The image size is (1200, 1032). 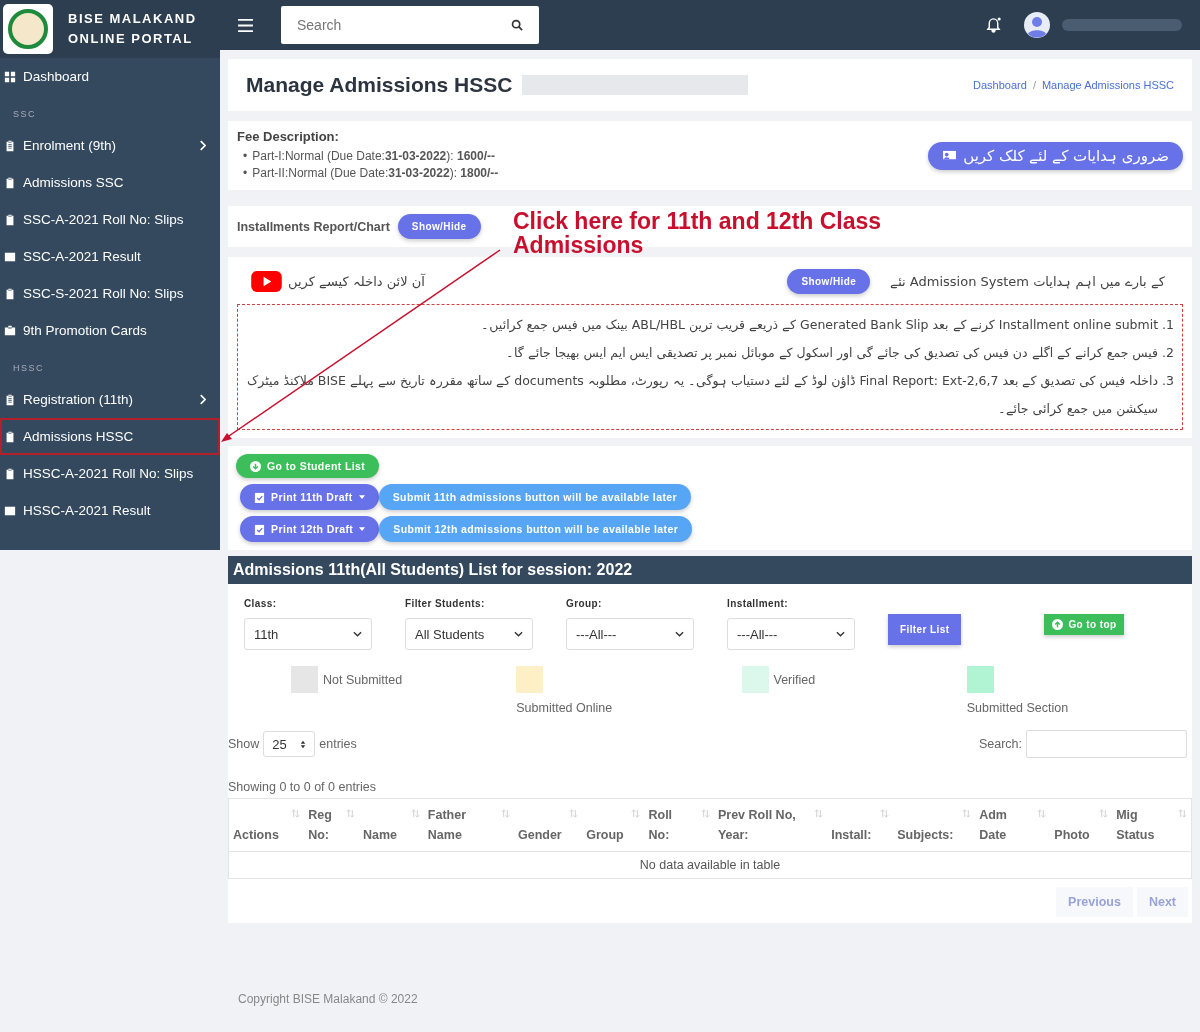 I want to click on sidebar-item: Enrolment (9th), so click(x=110, y=145).